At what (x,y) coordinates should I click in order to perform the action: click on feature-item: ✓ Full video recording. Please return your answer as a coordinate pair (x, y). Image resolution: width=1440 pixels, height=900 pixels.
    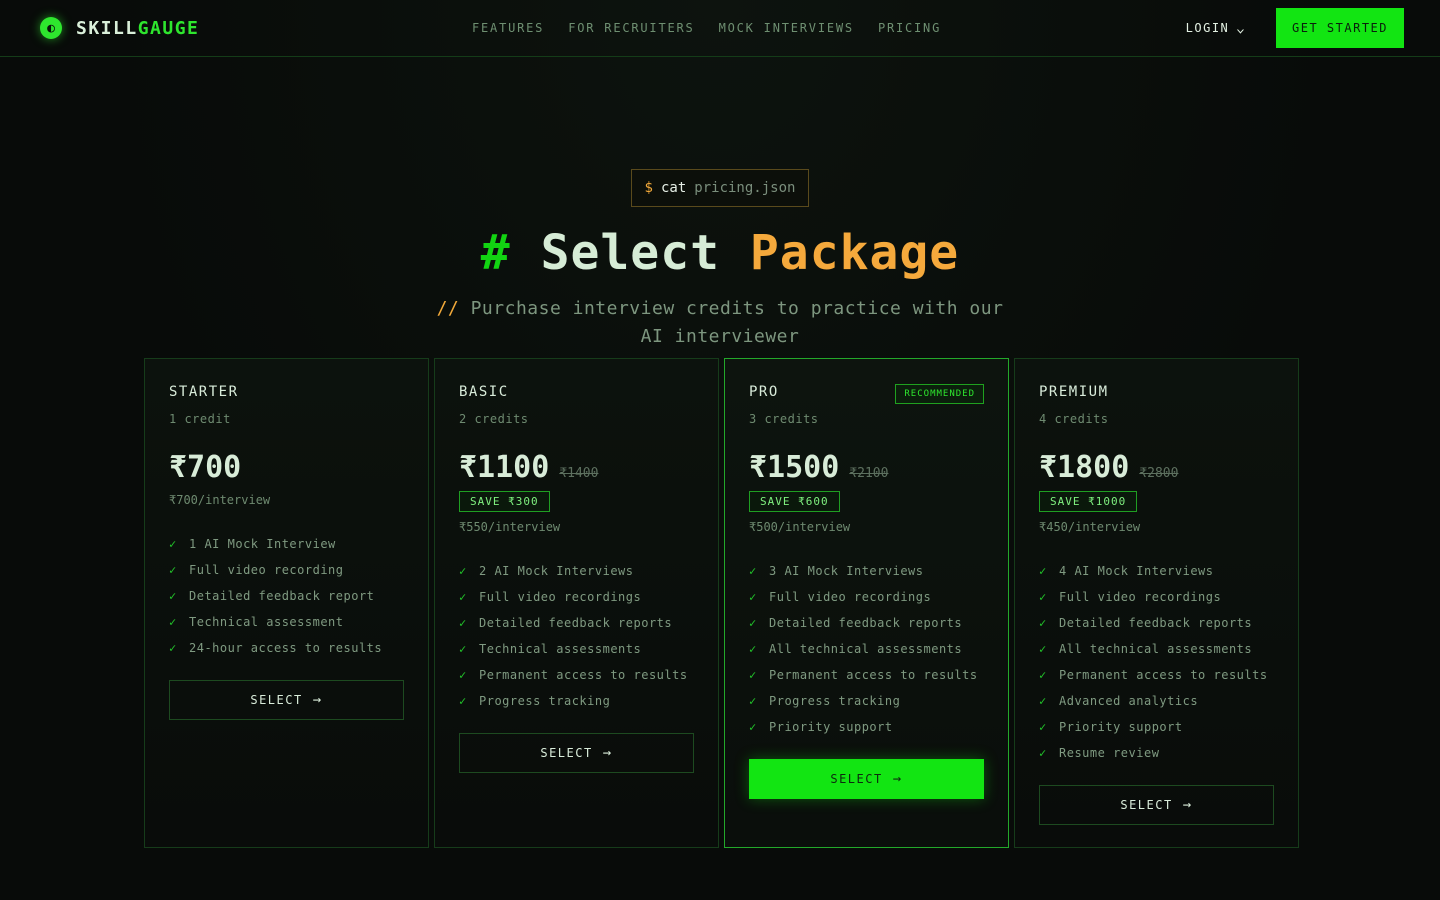
    Looking at the image, I should click on (286, 570).